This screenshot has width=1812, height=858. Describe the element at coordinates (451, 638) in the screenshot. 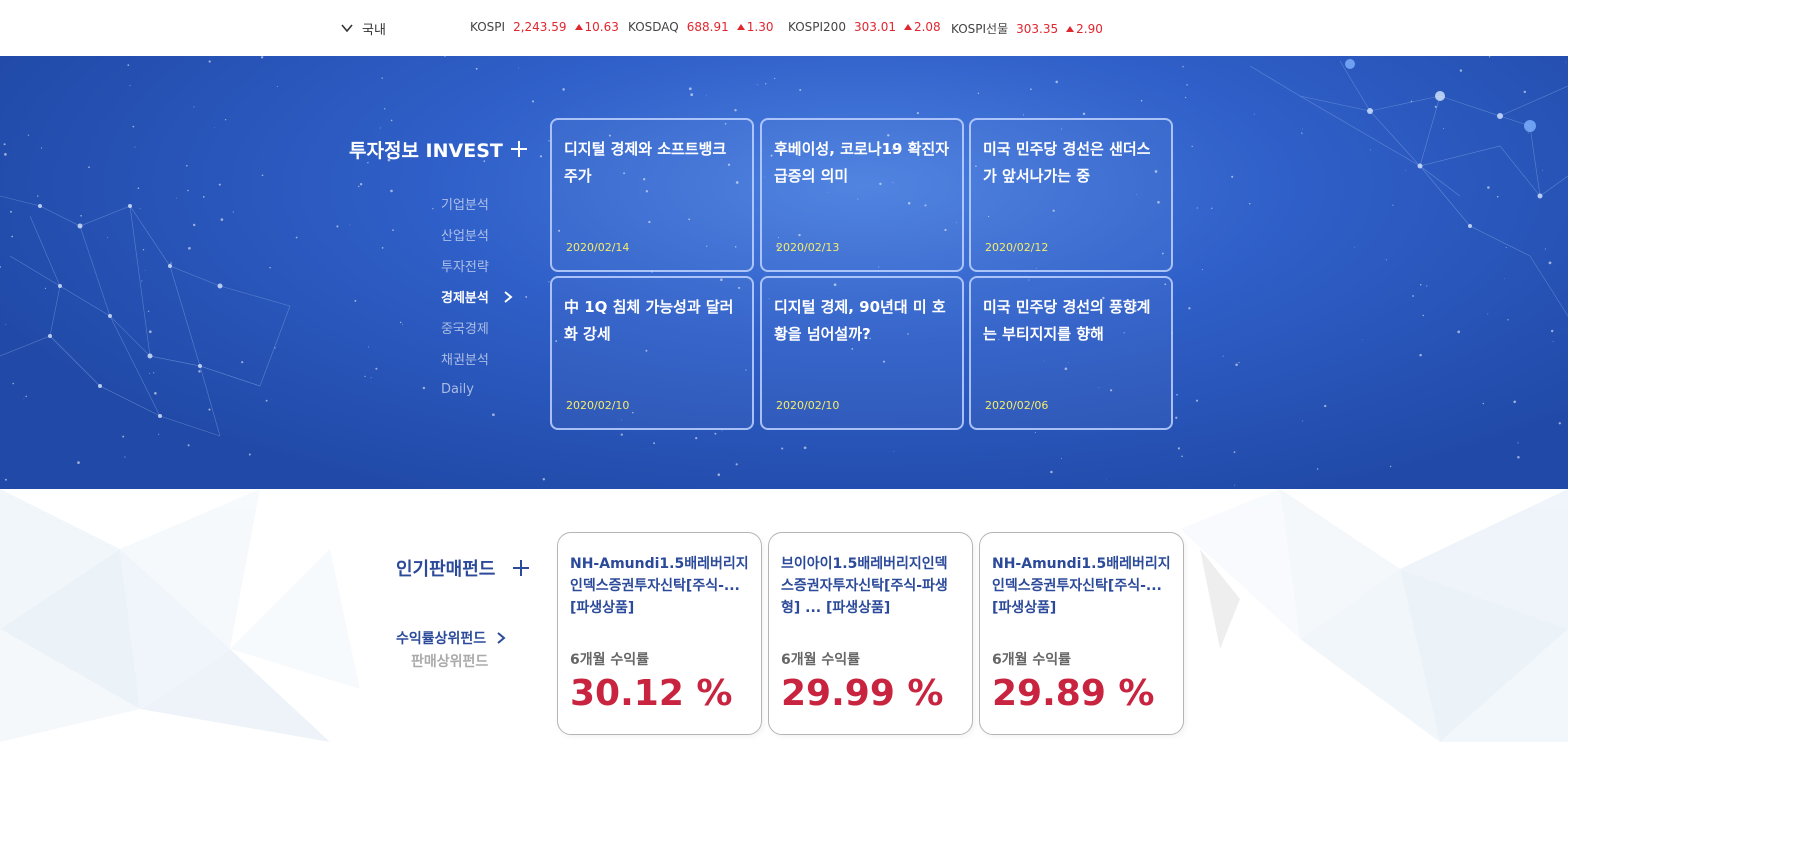

I see `tab-top-return-funds: 수익률상위펀드` at that location.